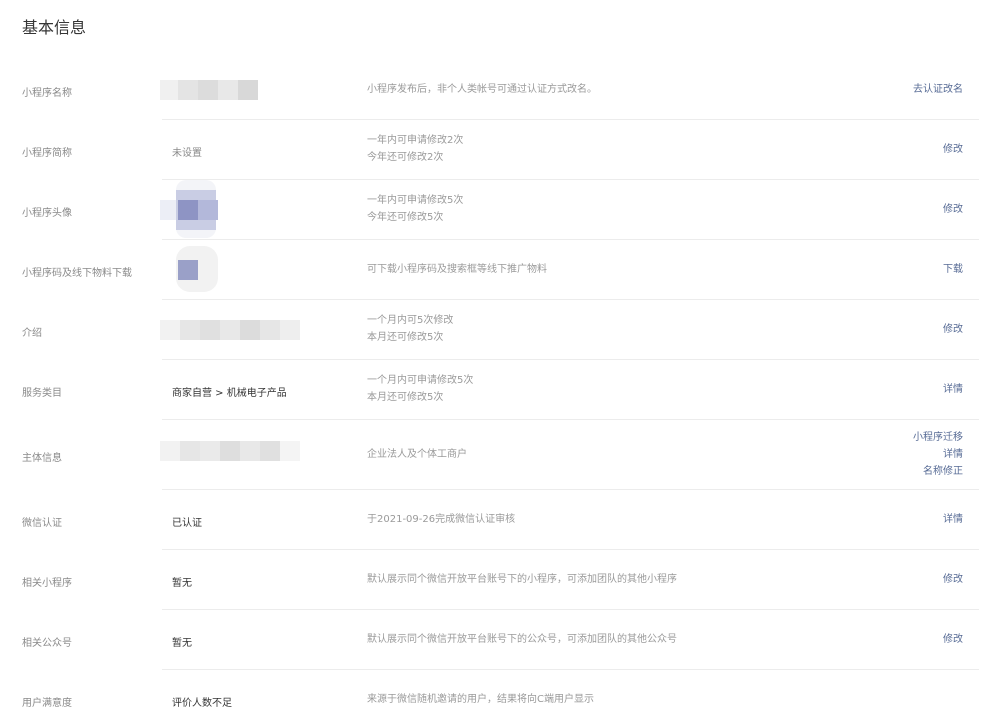 This screenshot has width=985, height=724. I want to click on avatar, so click(190, 209).